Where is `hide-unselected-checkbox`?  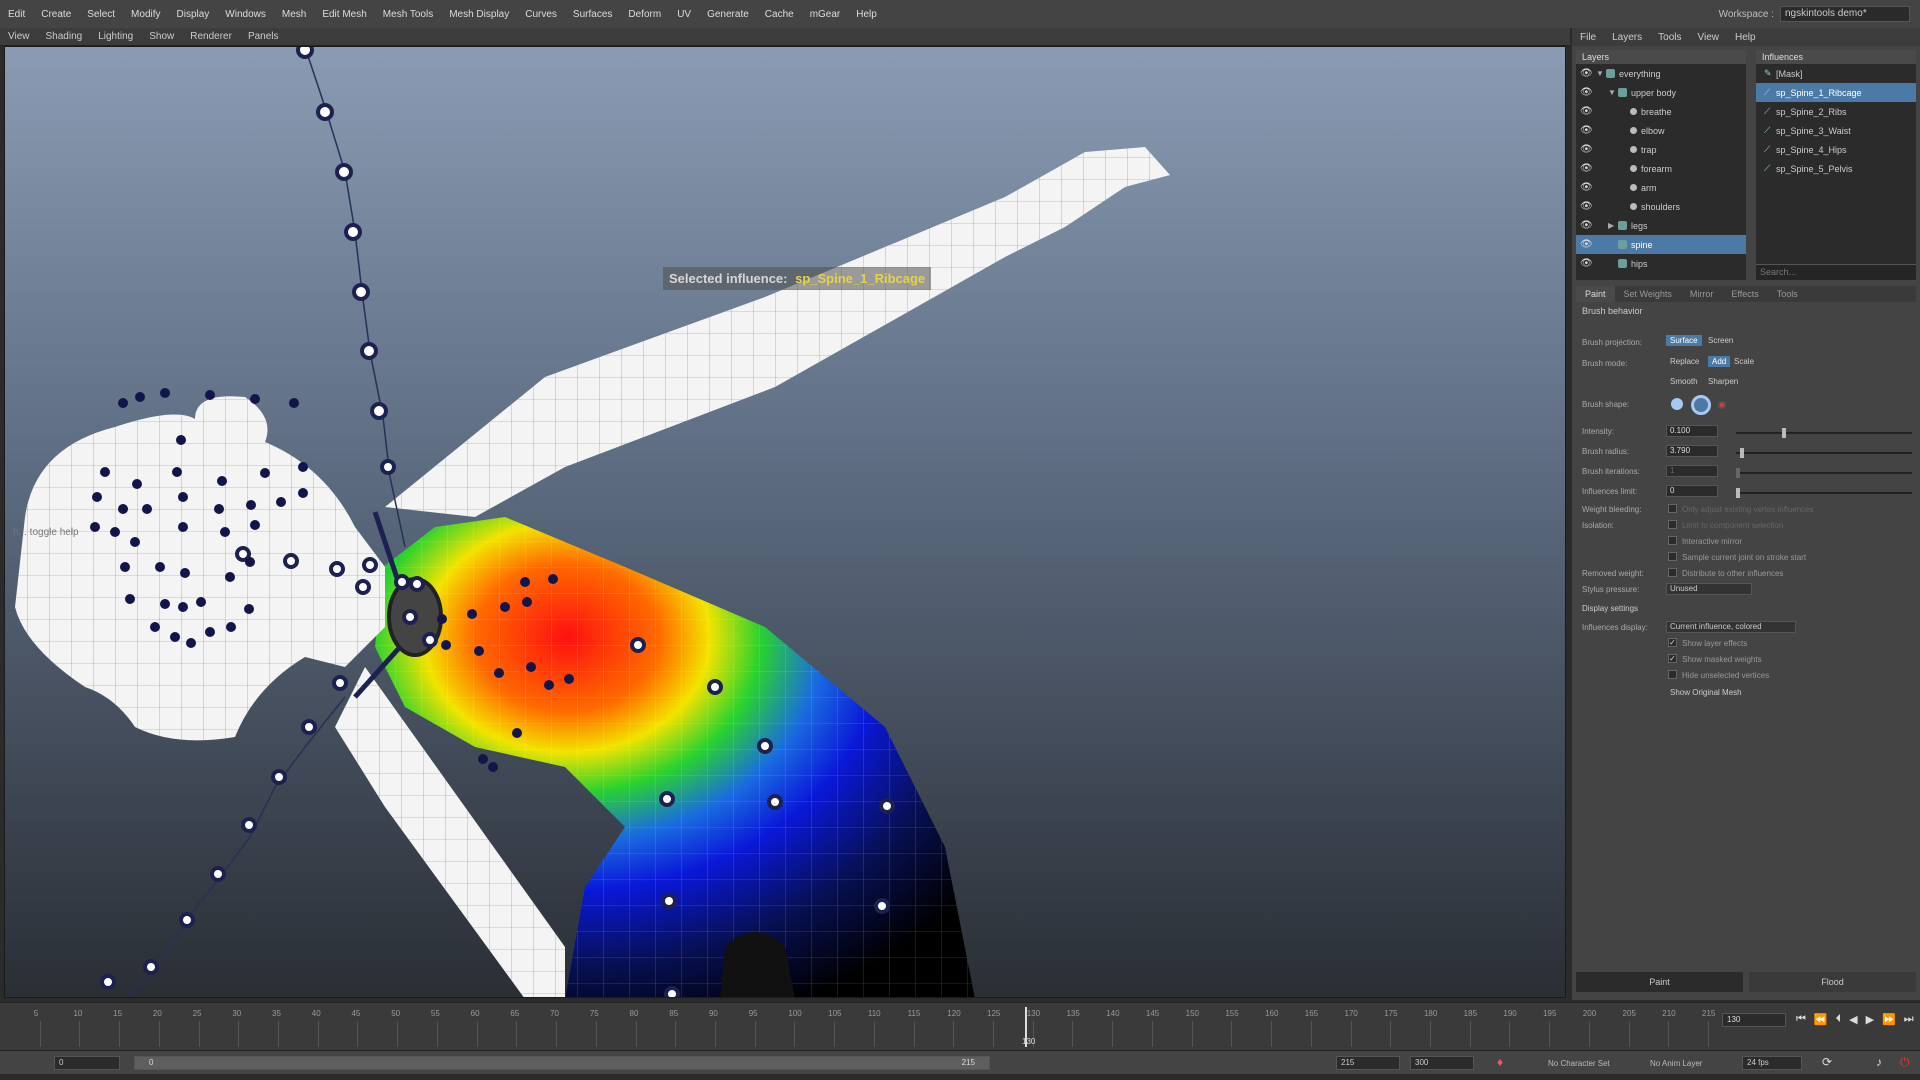
hide-unselected-checkbox is located at coordinates (1672, 674).